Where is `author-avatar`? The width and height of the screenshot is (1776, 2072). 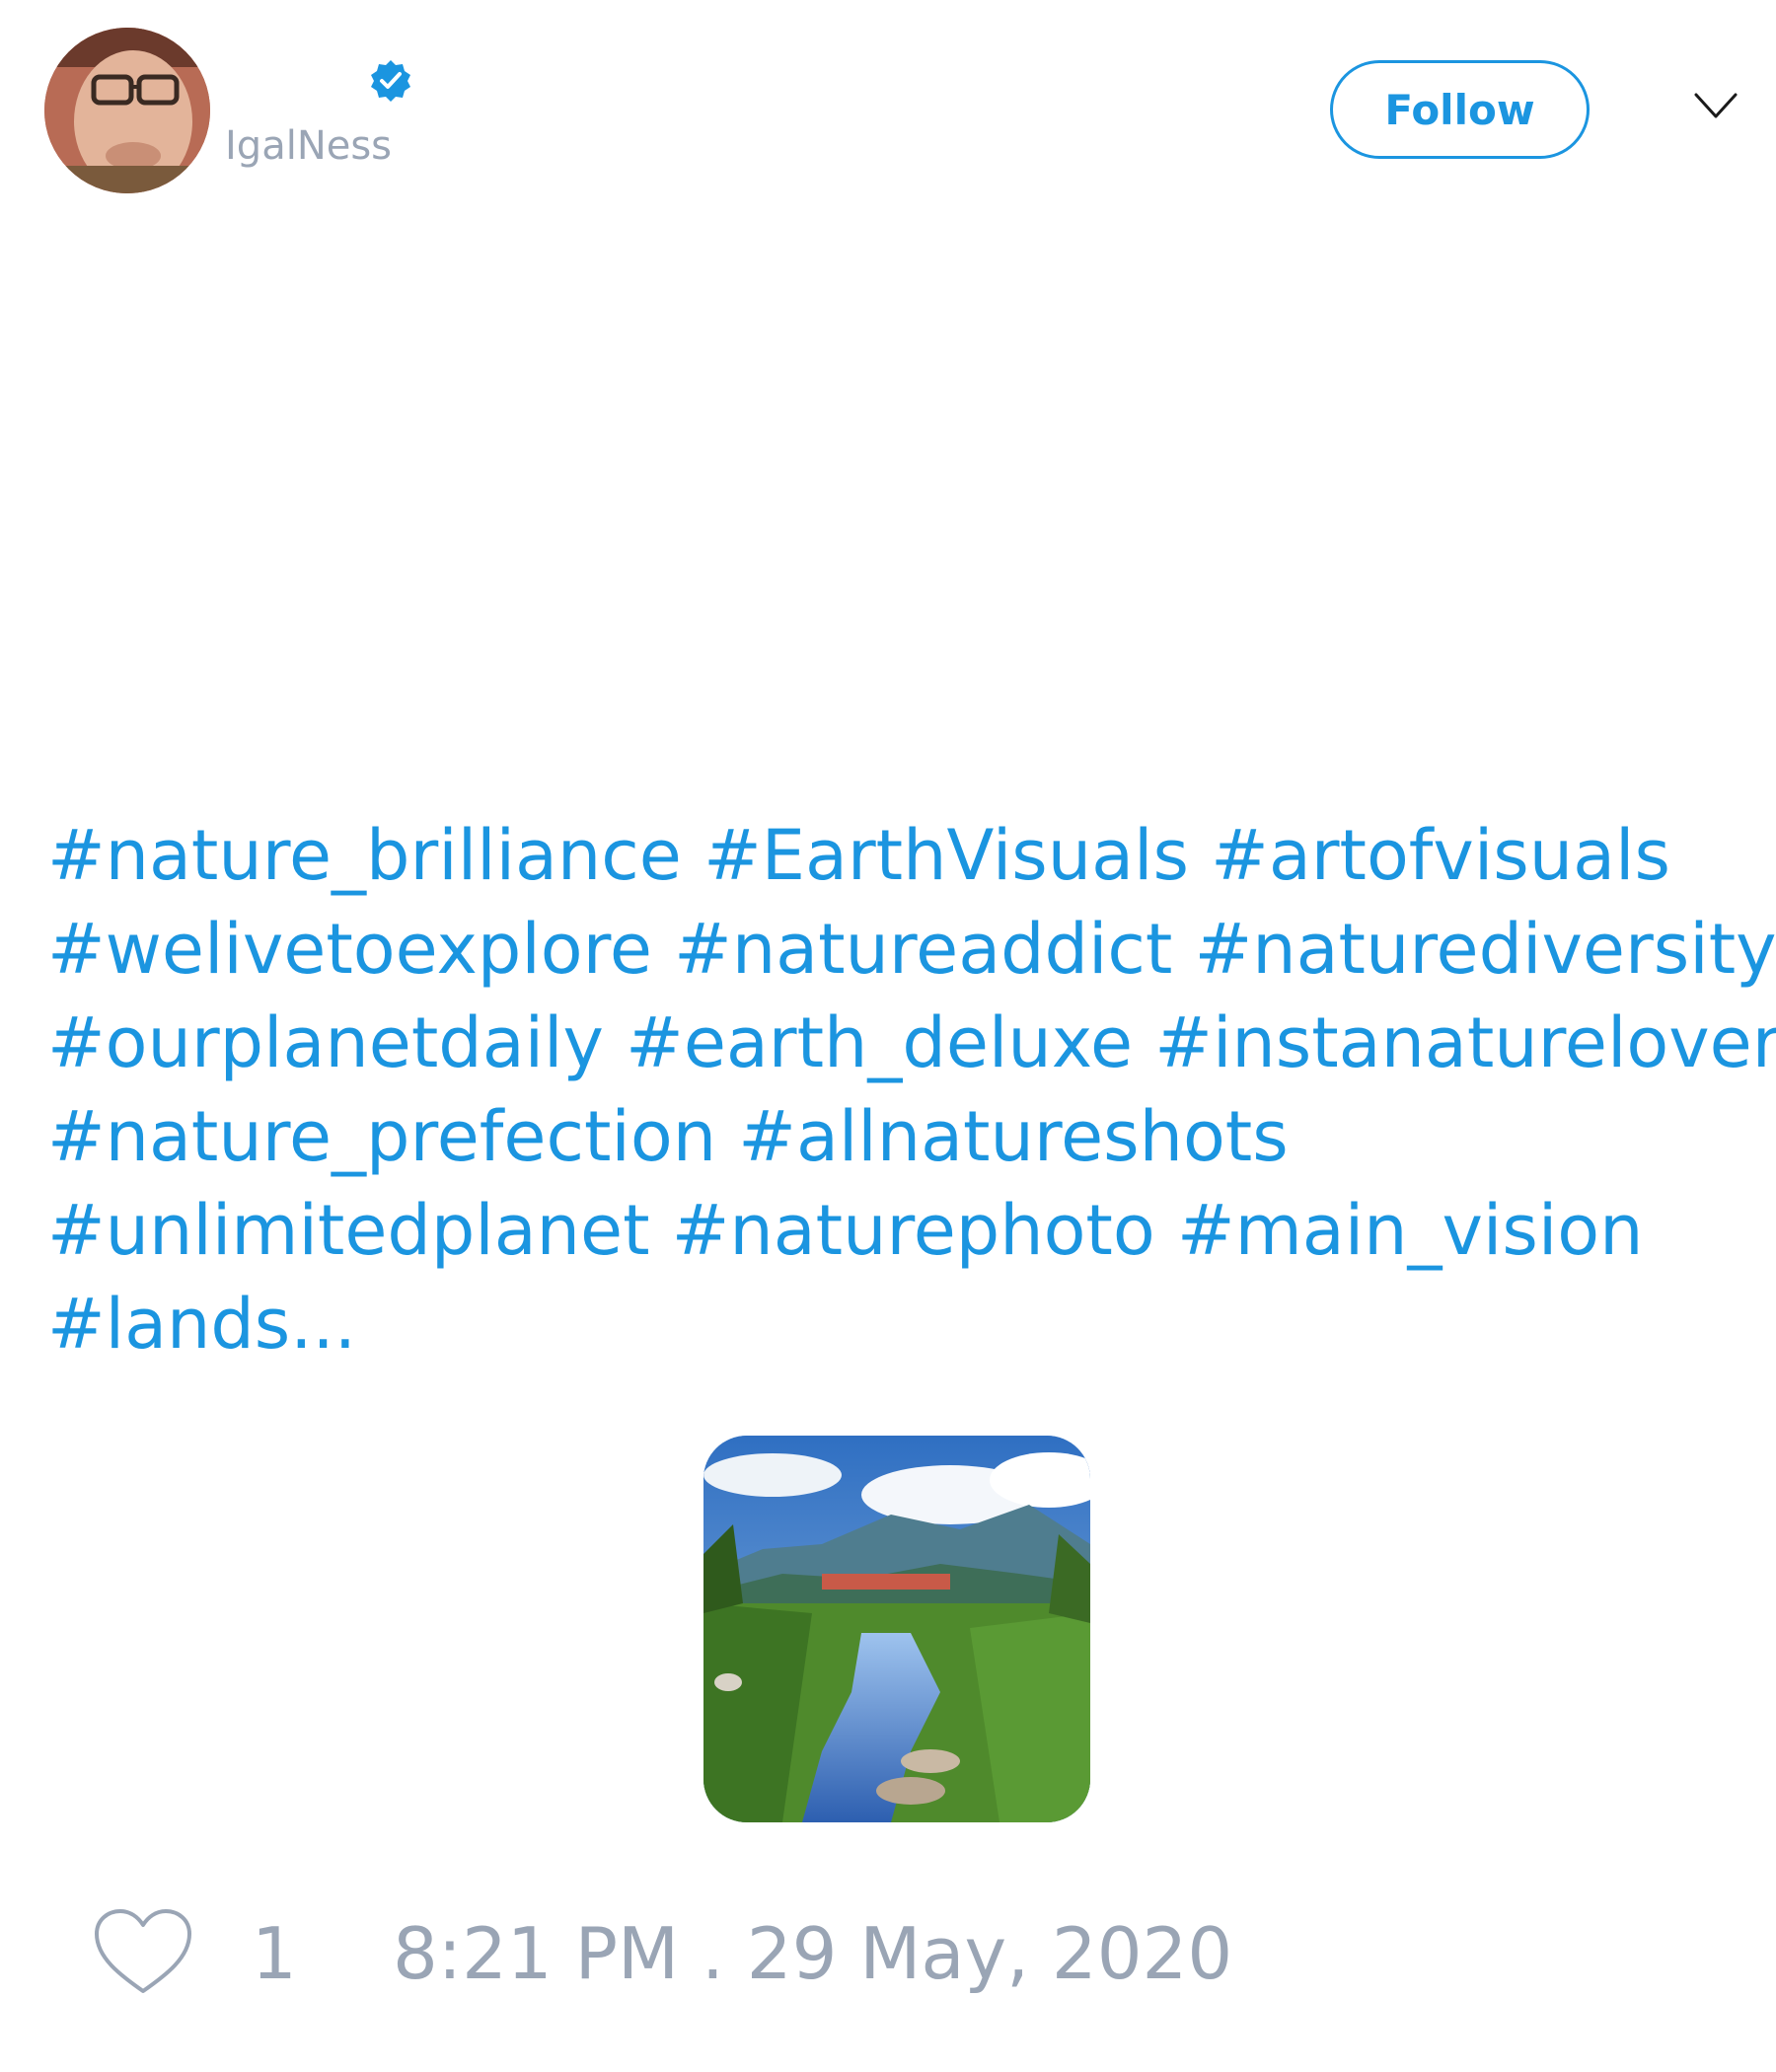 author-avatar is located at coordinates (127, 111).